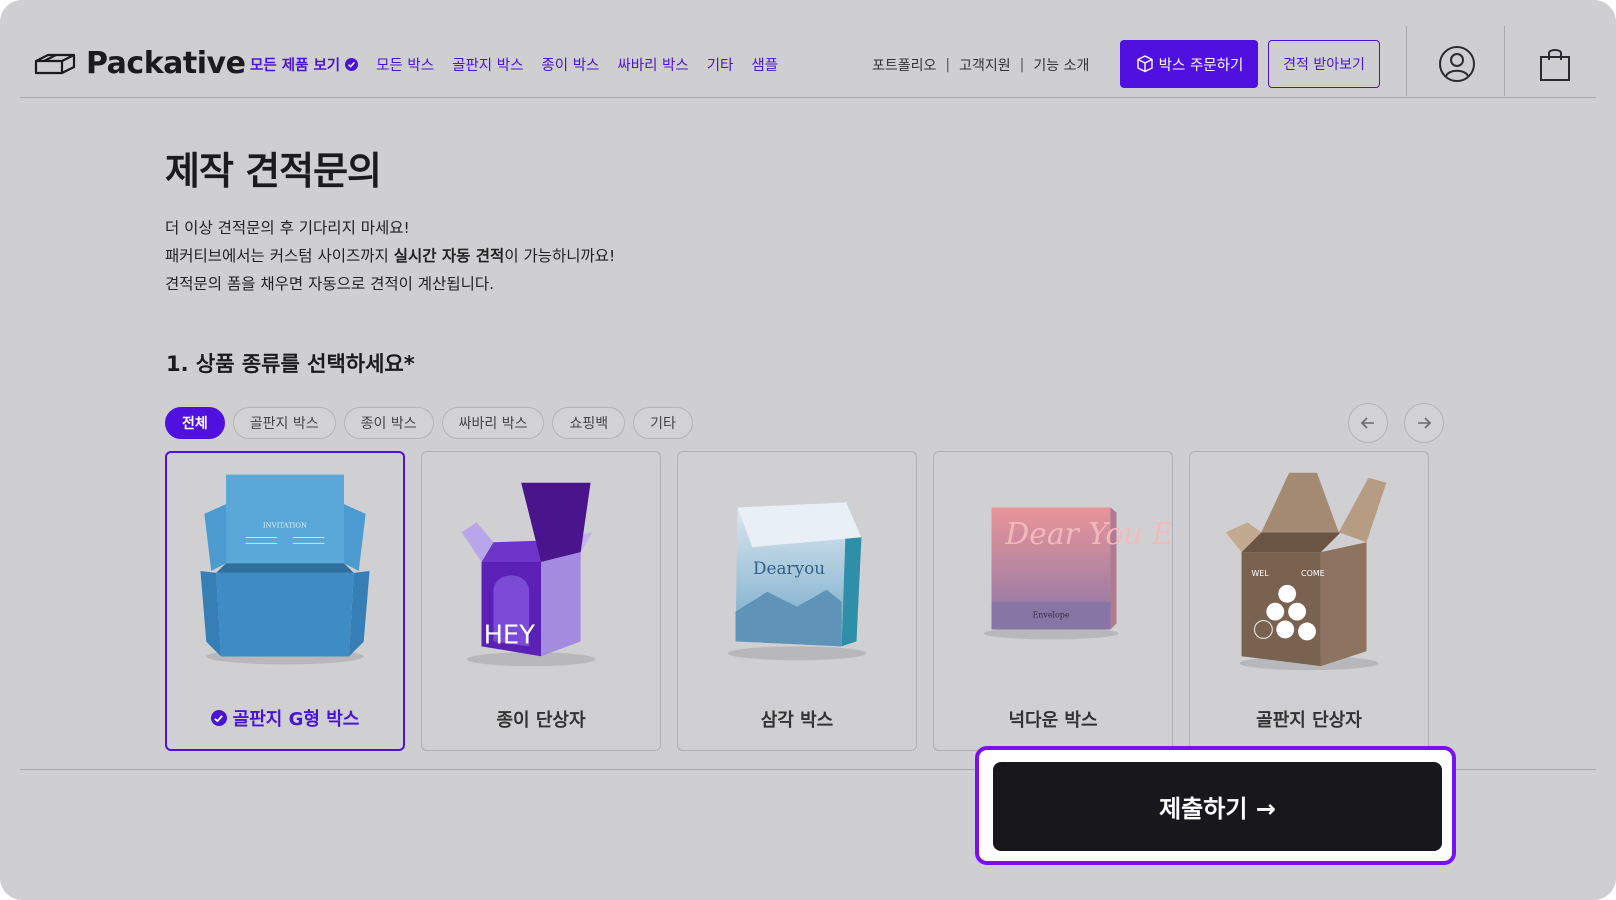 The width and height of the screenshot is (1616, 900). What do you see at coordinates (510, 635) in the screenshot?
I see `svg-text: HEY` at bounding box center [510, 635].